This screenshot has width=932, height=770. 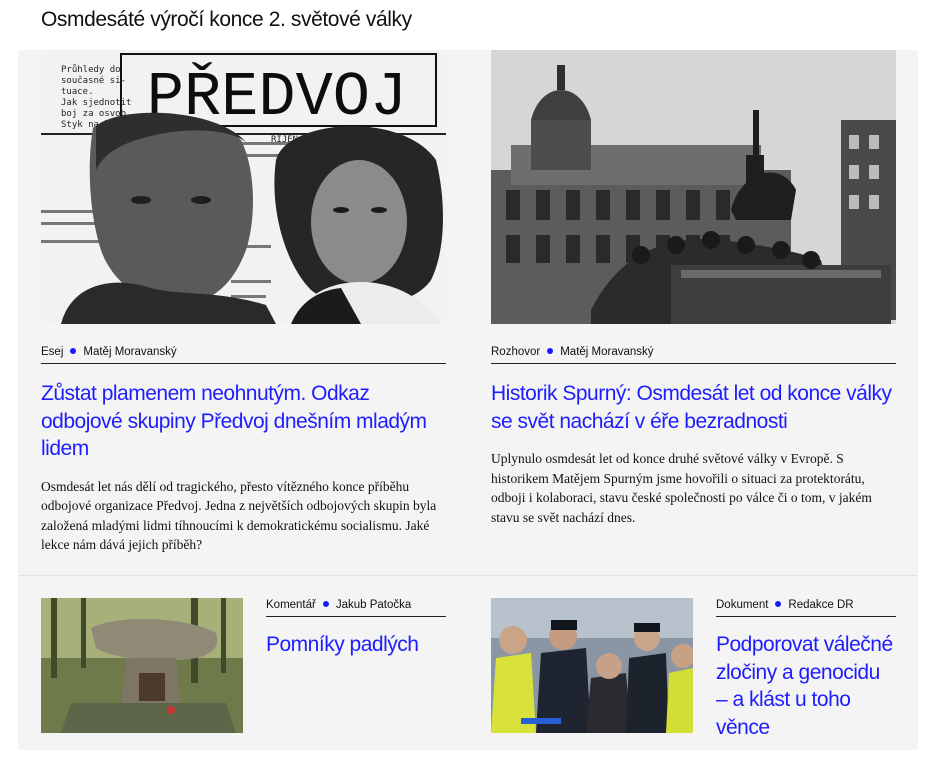 I want to click on article-card-pomniky: Komentář Jakub Patočka Pomníky padlých, so click(x=243, y=666).